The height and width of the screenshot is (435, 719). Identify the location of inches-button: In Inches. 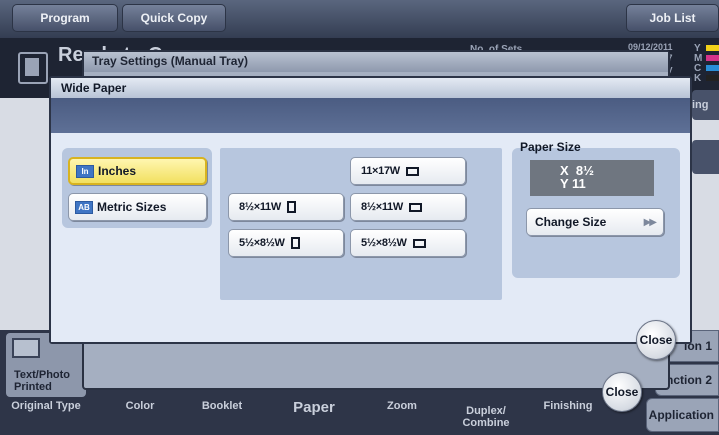
(137, 171).